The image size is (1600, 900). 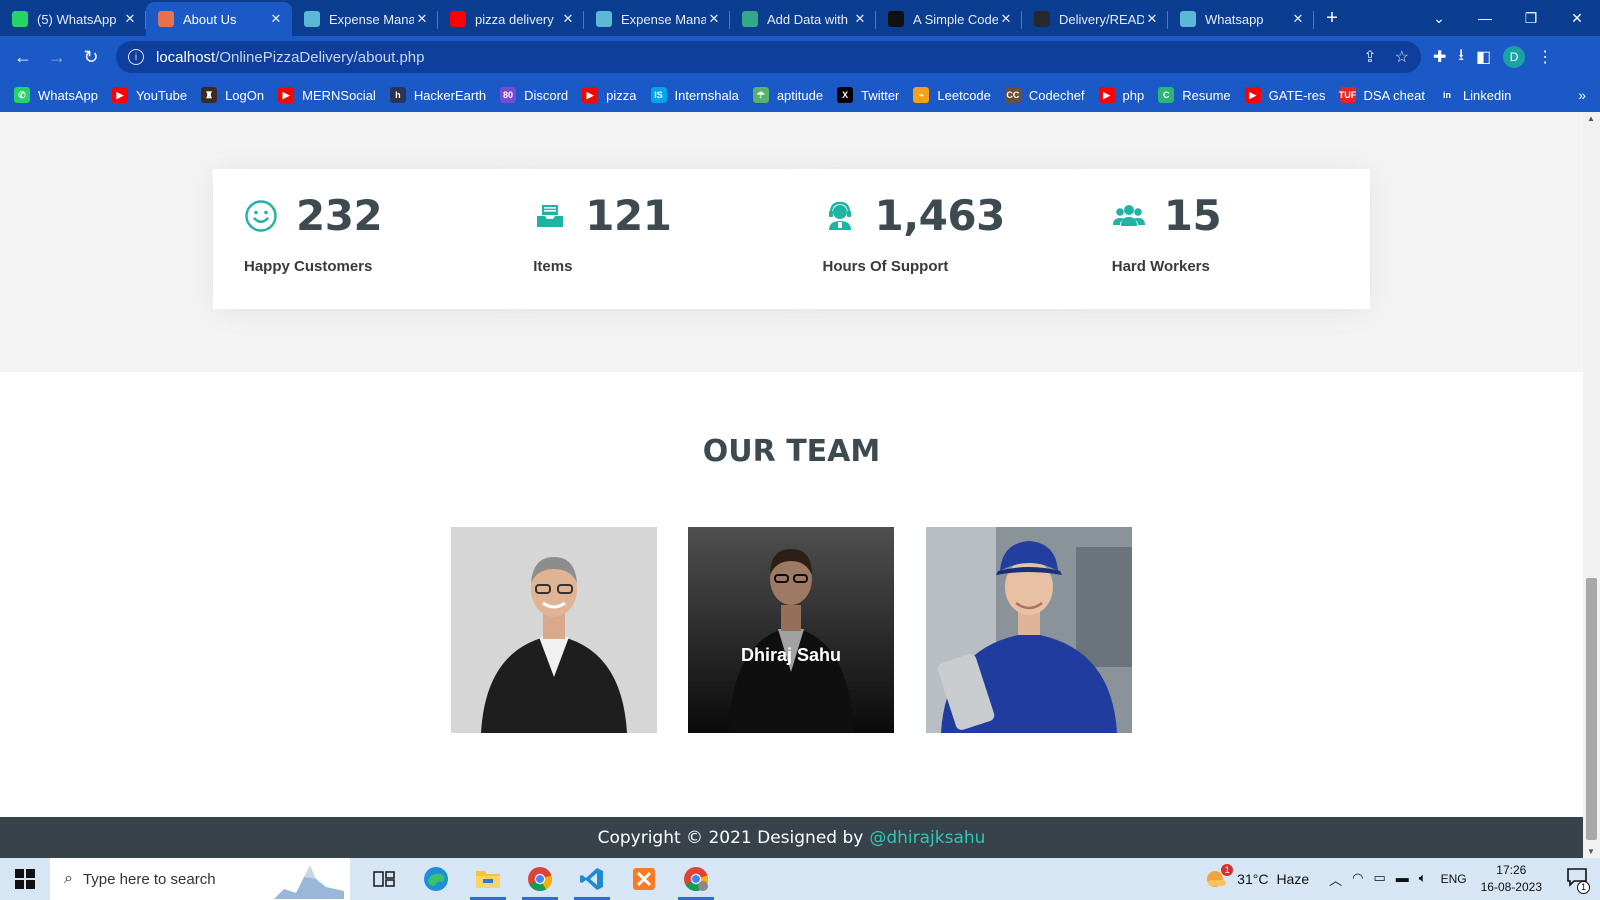 I want to click on profile-avatar: D, so click(x=1514, y=57).